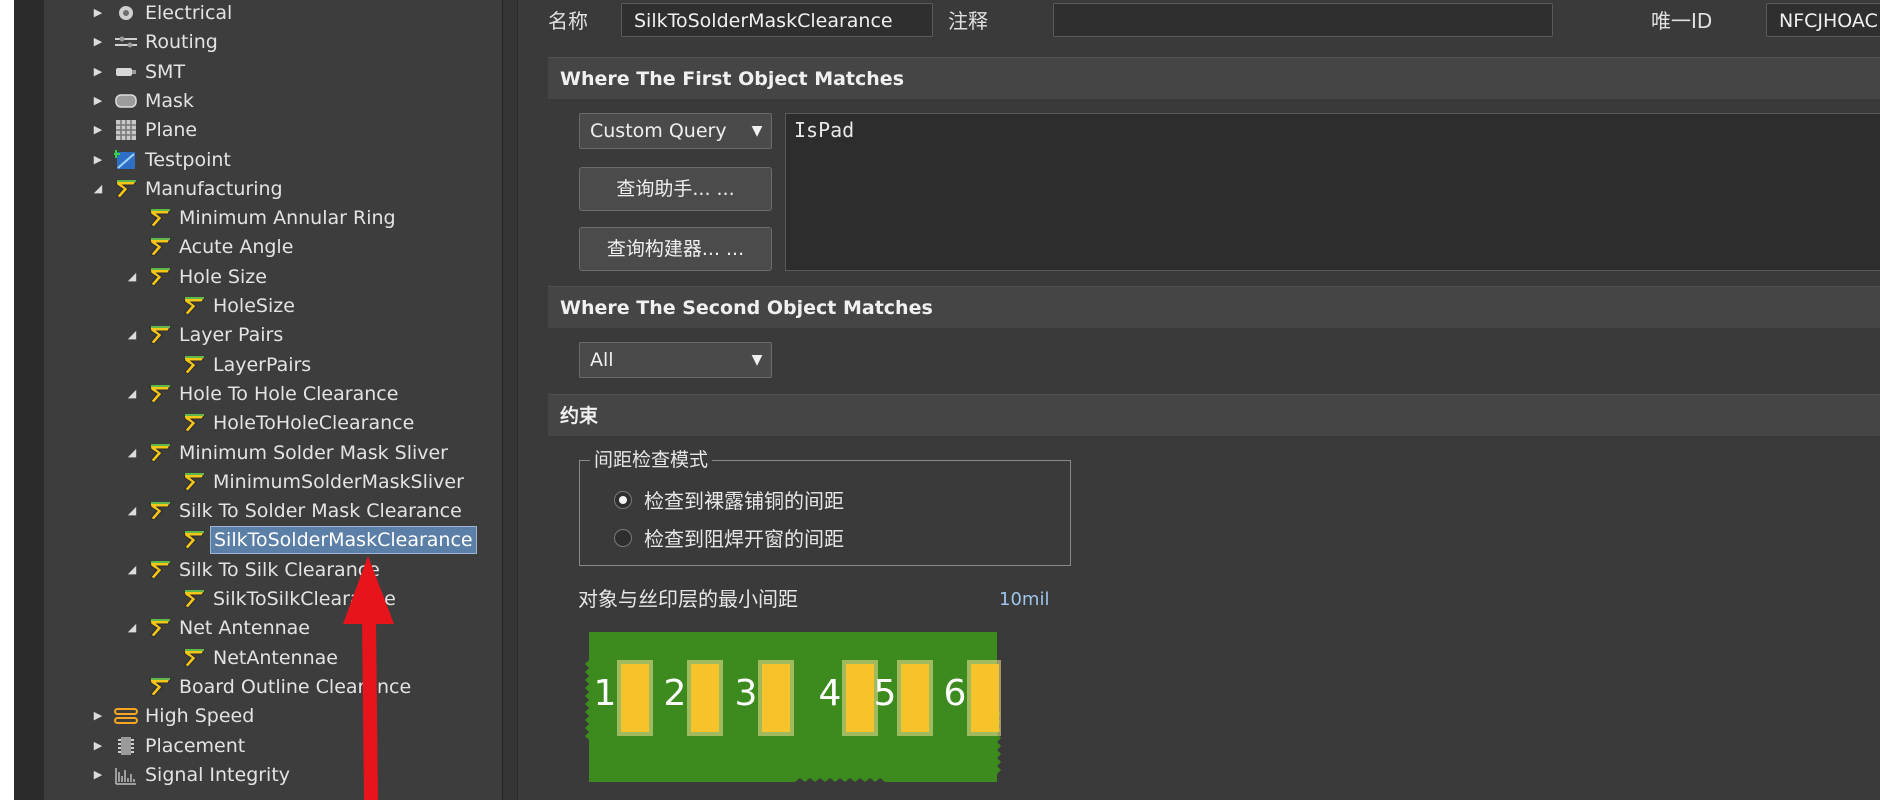  I want to click on tree-item-label: SilkToSolderMaskClearance, so click(343, 540).